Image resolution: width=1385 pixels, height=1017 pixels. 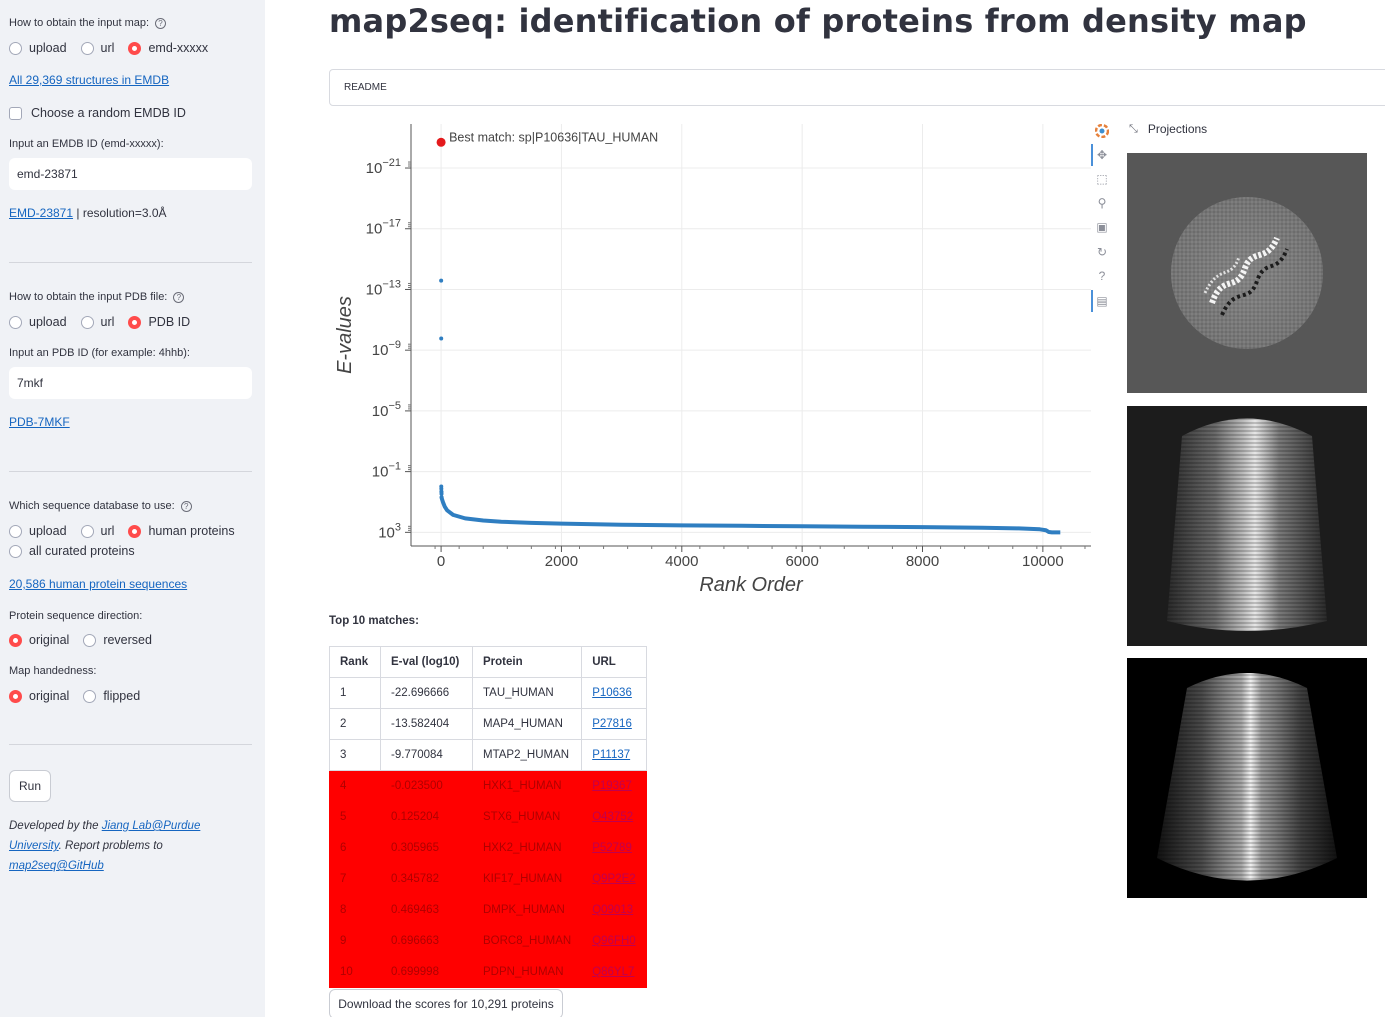 I want to click on cell-eval: -22.696666, so click(x=426, y=693).